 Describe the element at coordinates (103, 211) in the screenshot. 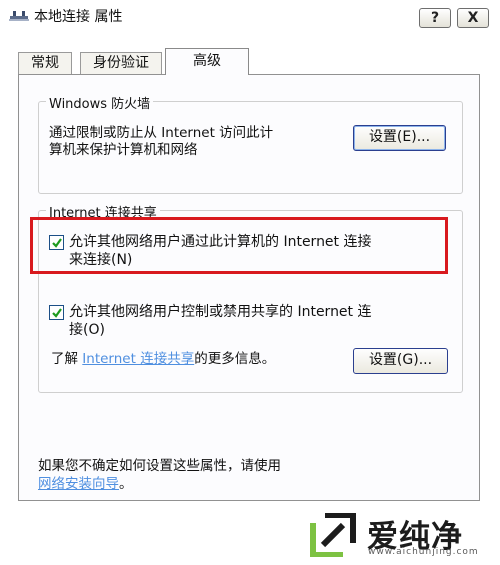

I see `ics-group-title: Internet 连接共享` at that location.